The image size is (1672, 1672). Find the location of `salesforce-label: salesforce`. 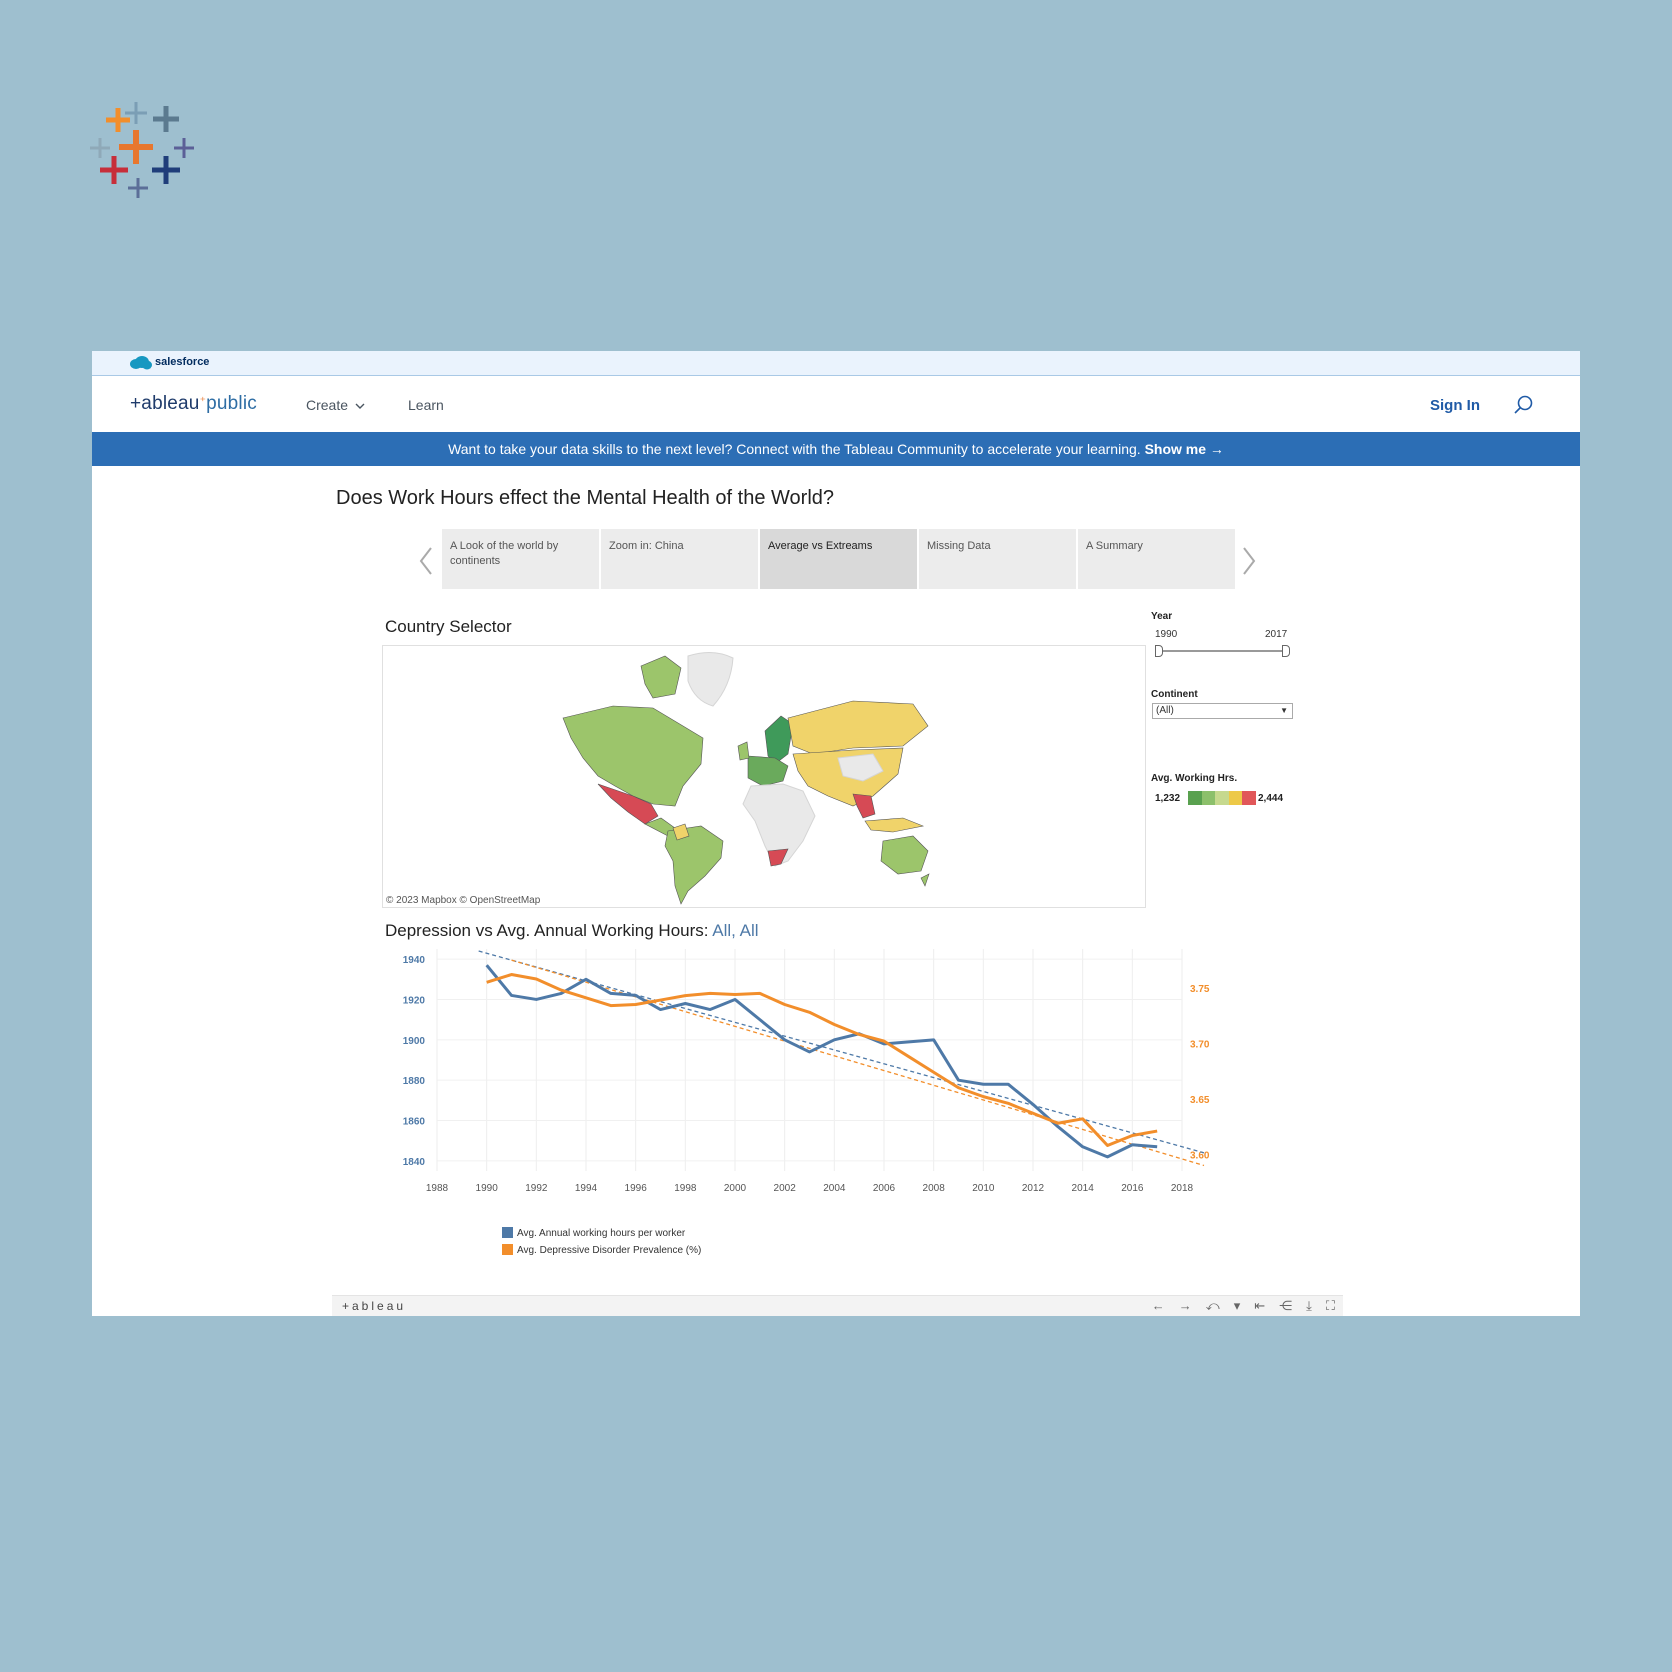

salesforce-label: salesforce is located at coordinates (182, 362).